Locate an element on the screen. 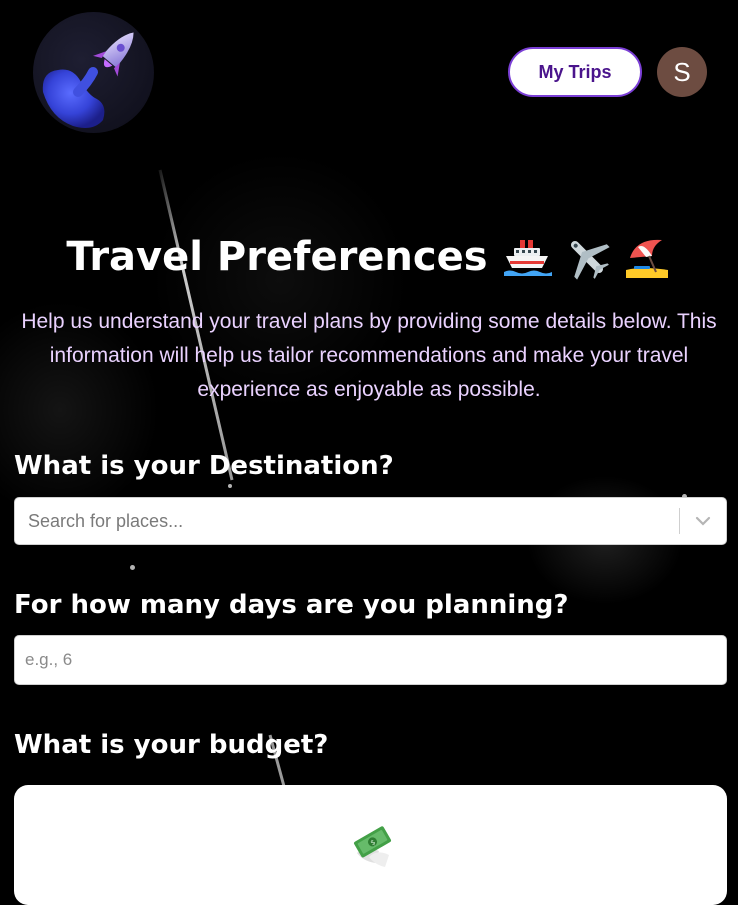 The image size is (738, 905). page-title-row: Travel Preferences is located at coordinates (369, 257).